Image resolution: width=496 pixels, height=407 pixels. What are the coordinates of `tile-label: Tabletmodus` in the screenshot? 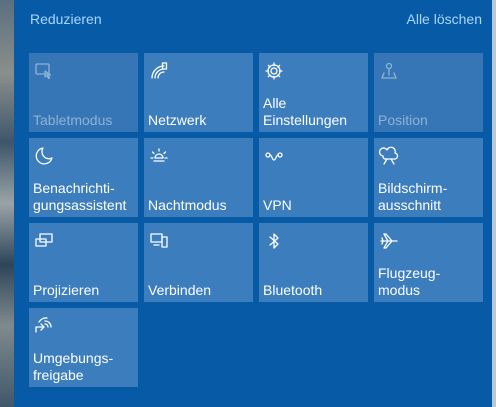 It's located at (73, 120).